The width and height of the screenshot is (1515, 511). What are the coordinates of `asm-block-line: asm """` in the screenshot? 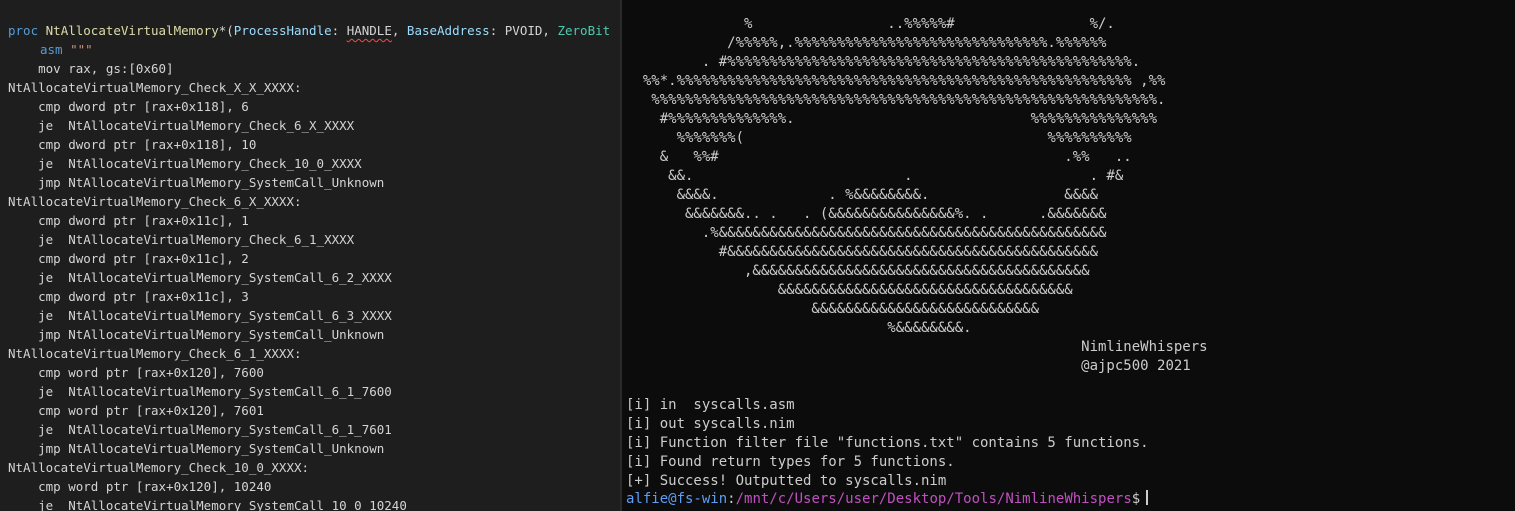 It's located at (66, 49).